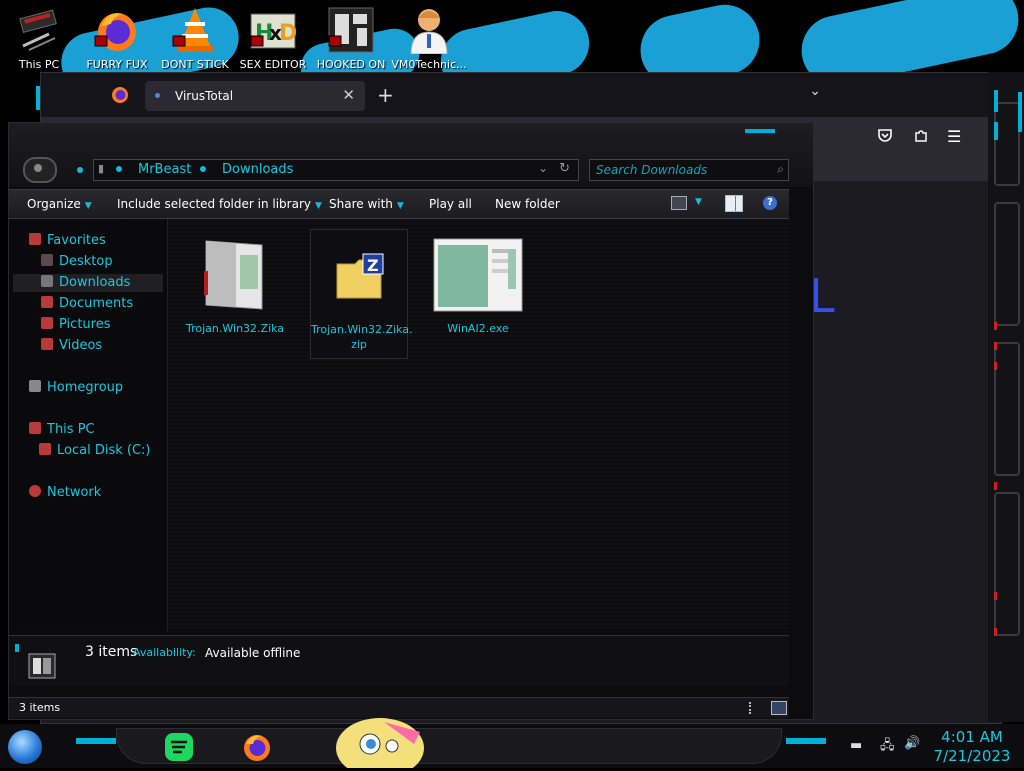  Describe the element at coordinates (39, 38) in the screenshot. I see `desktop-icon-this-pc: This PC` at that location.